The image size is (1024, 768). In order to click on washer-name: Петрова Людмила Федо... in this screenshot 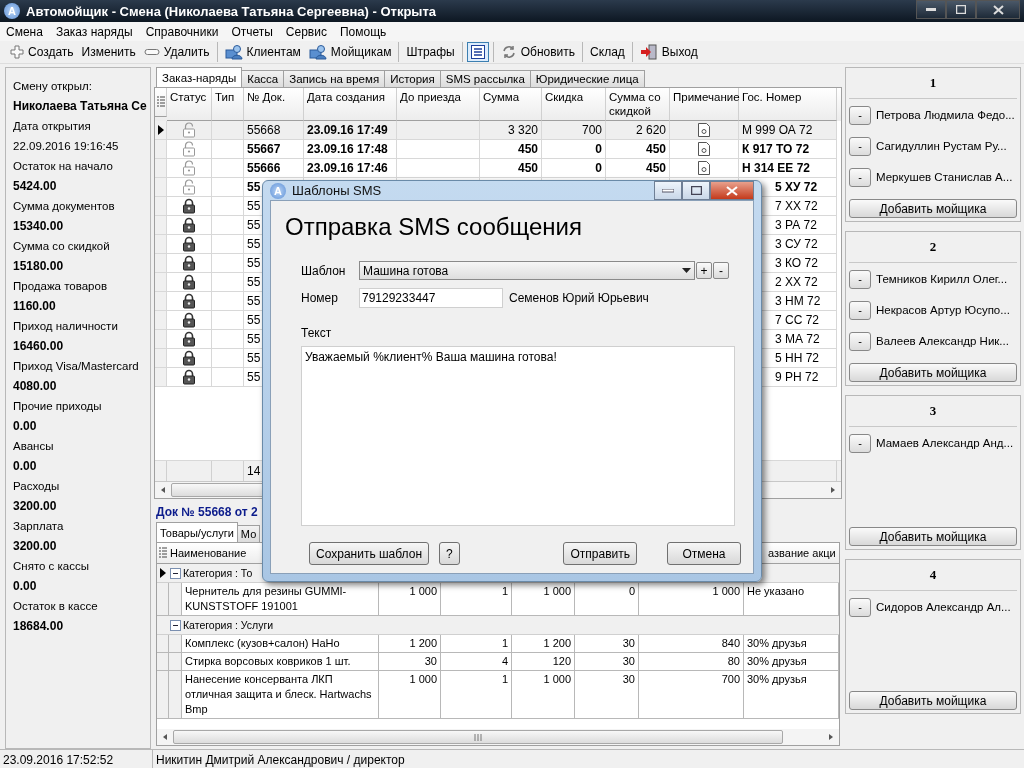, I will do `click(945, 115)`.